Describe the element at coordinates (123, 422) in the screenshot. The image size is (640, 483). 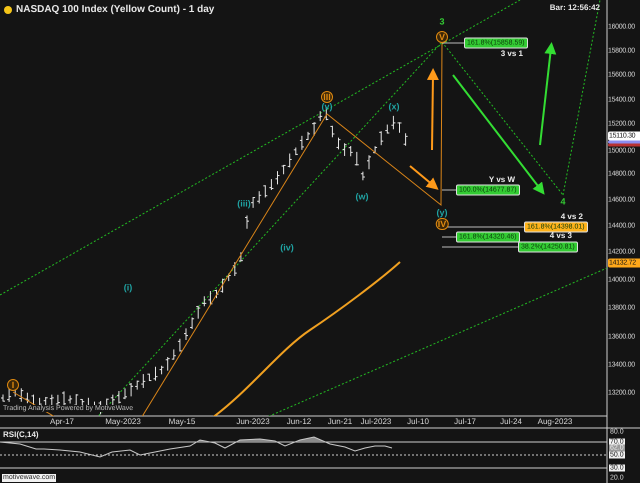
I see `time-axis-label: May-2023` at that location.